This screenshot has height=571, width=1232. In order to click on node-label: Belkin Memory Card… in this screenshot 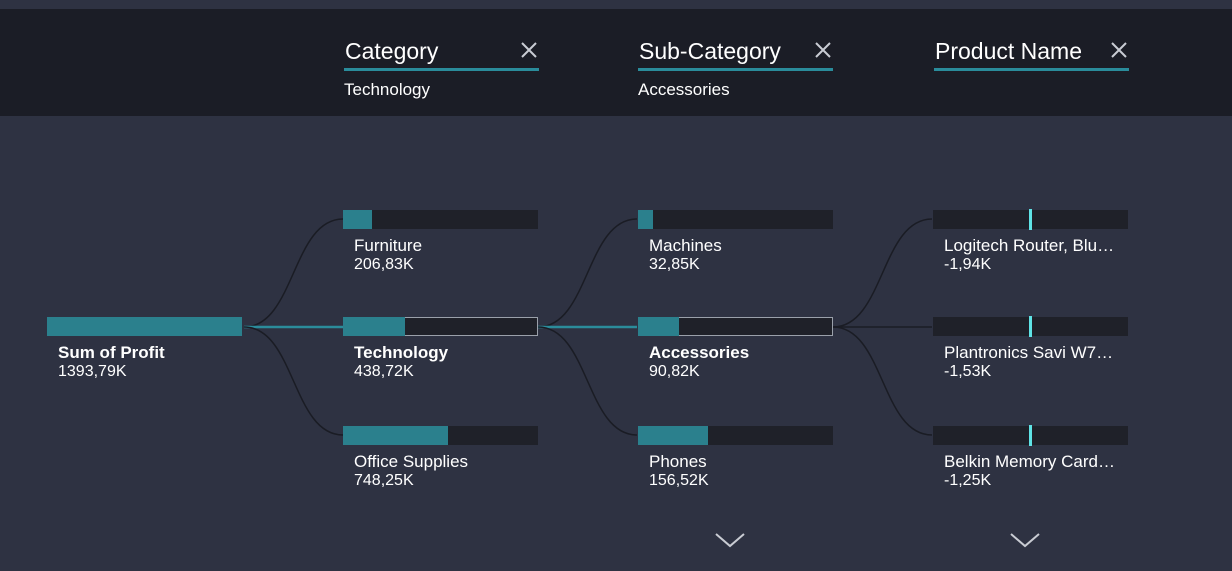, I will do `click(1029, 461)`.